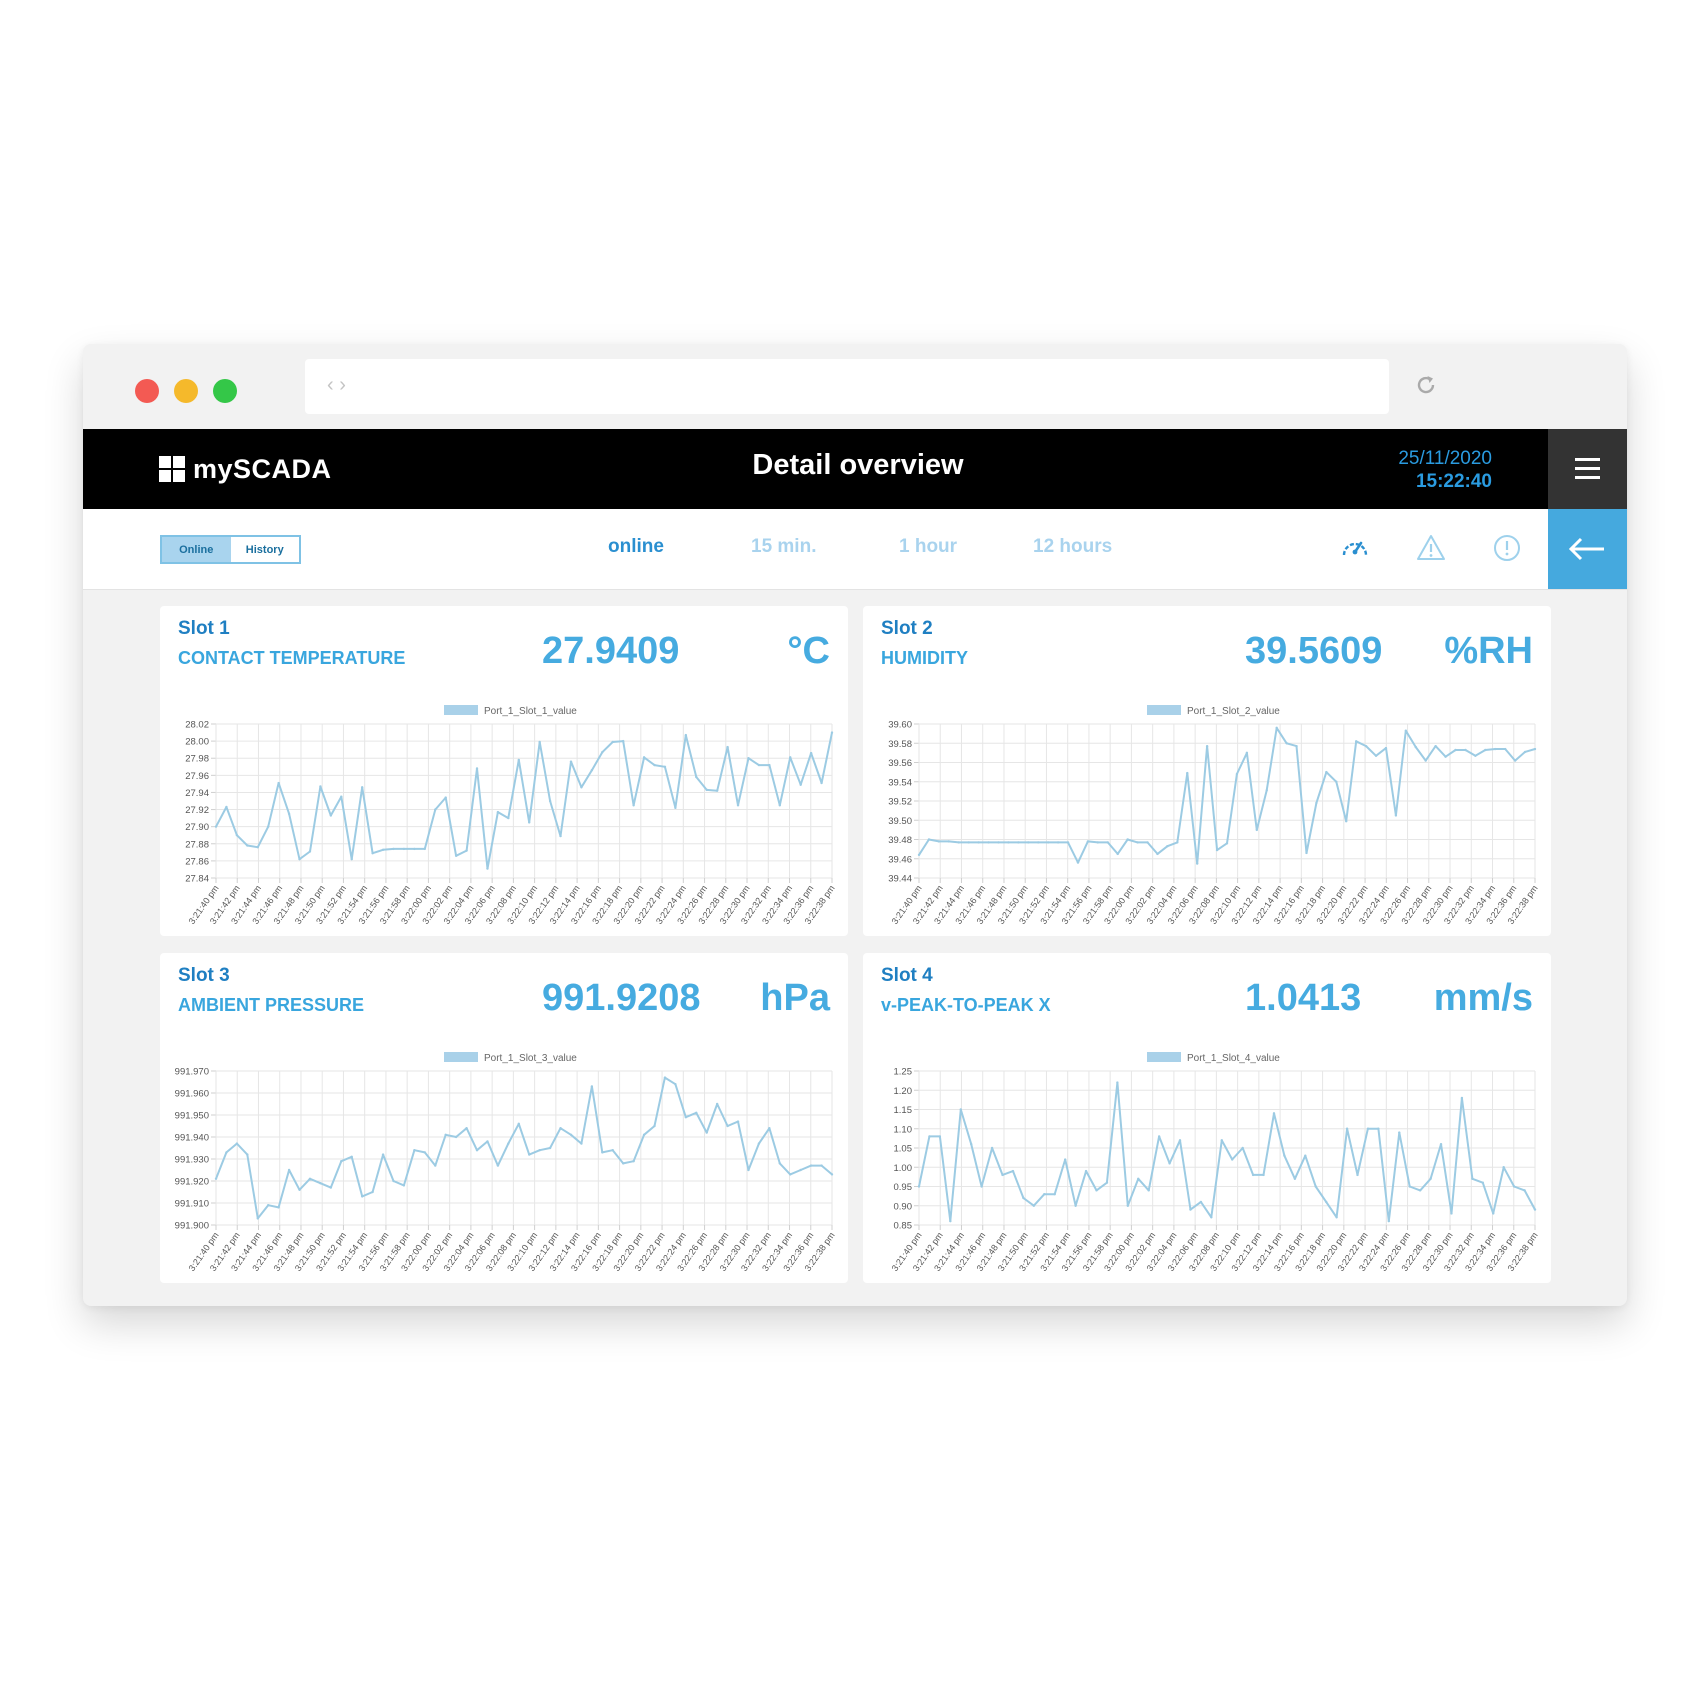 Image resolution: width=1700 pixels, height=1700 pixels. Describe the element at coordinates (225, 391) in the screenshot. I see `maximize-window-button` at that location.